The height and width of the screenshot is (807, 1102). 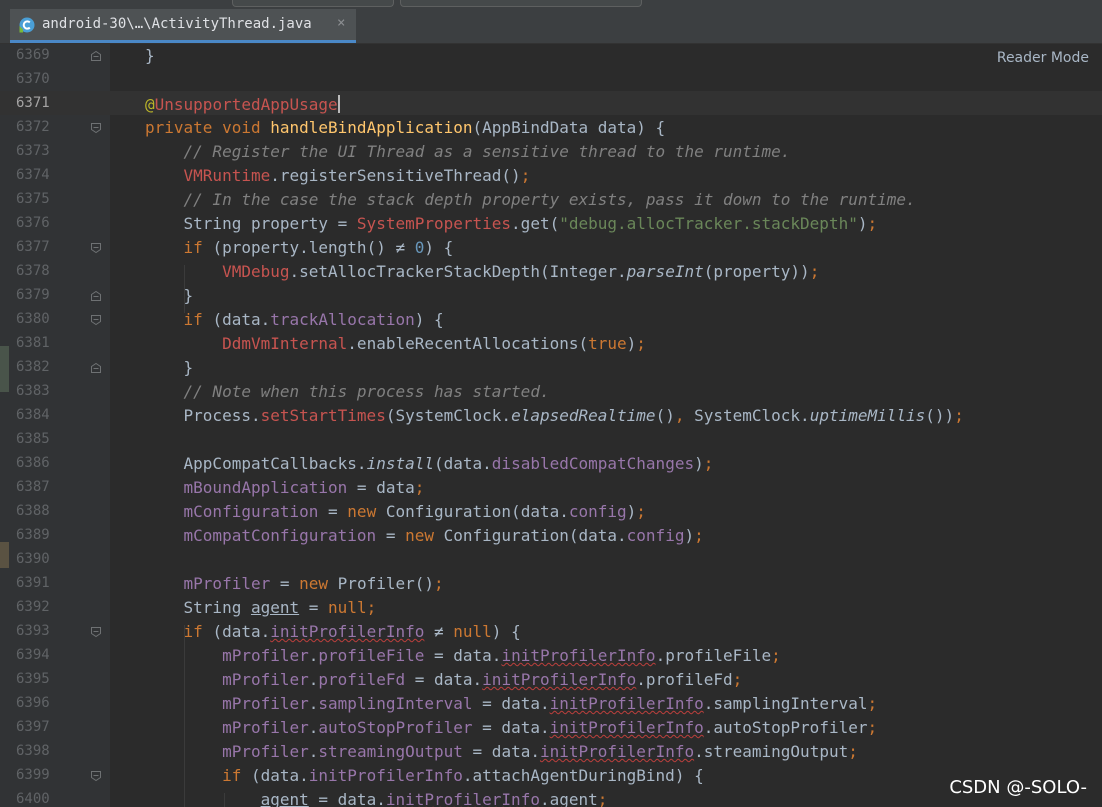 I want to click on code-text: mBoundApplication = data;, so click(x=285, y=488).